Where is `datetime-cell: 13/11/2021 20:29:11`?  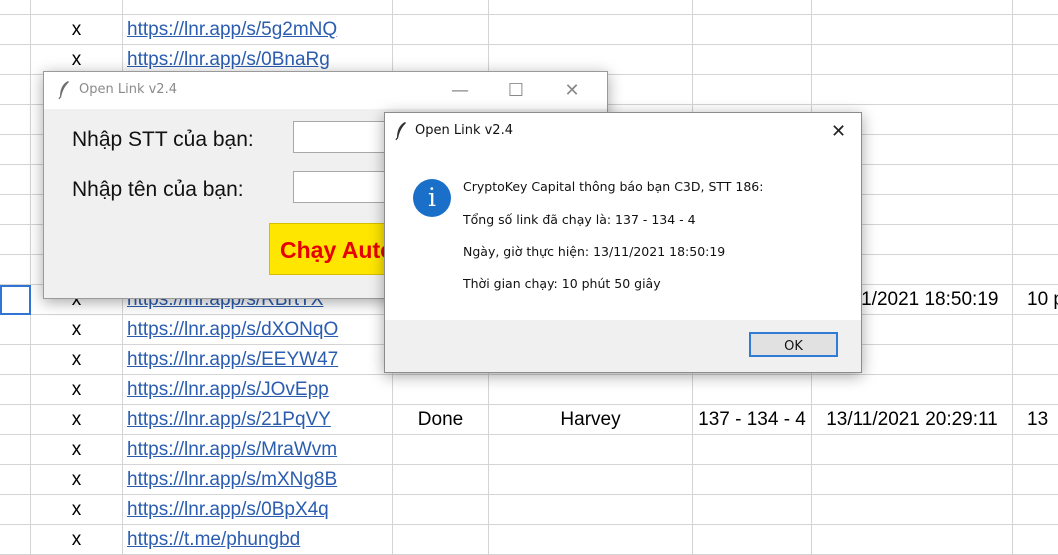
datetime-cell: 13/11/2021 20:29:11 is located at coordinates (912, 420).